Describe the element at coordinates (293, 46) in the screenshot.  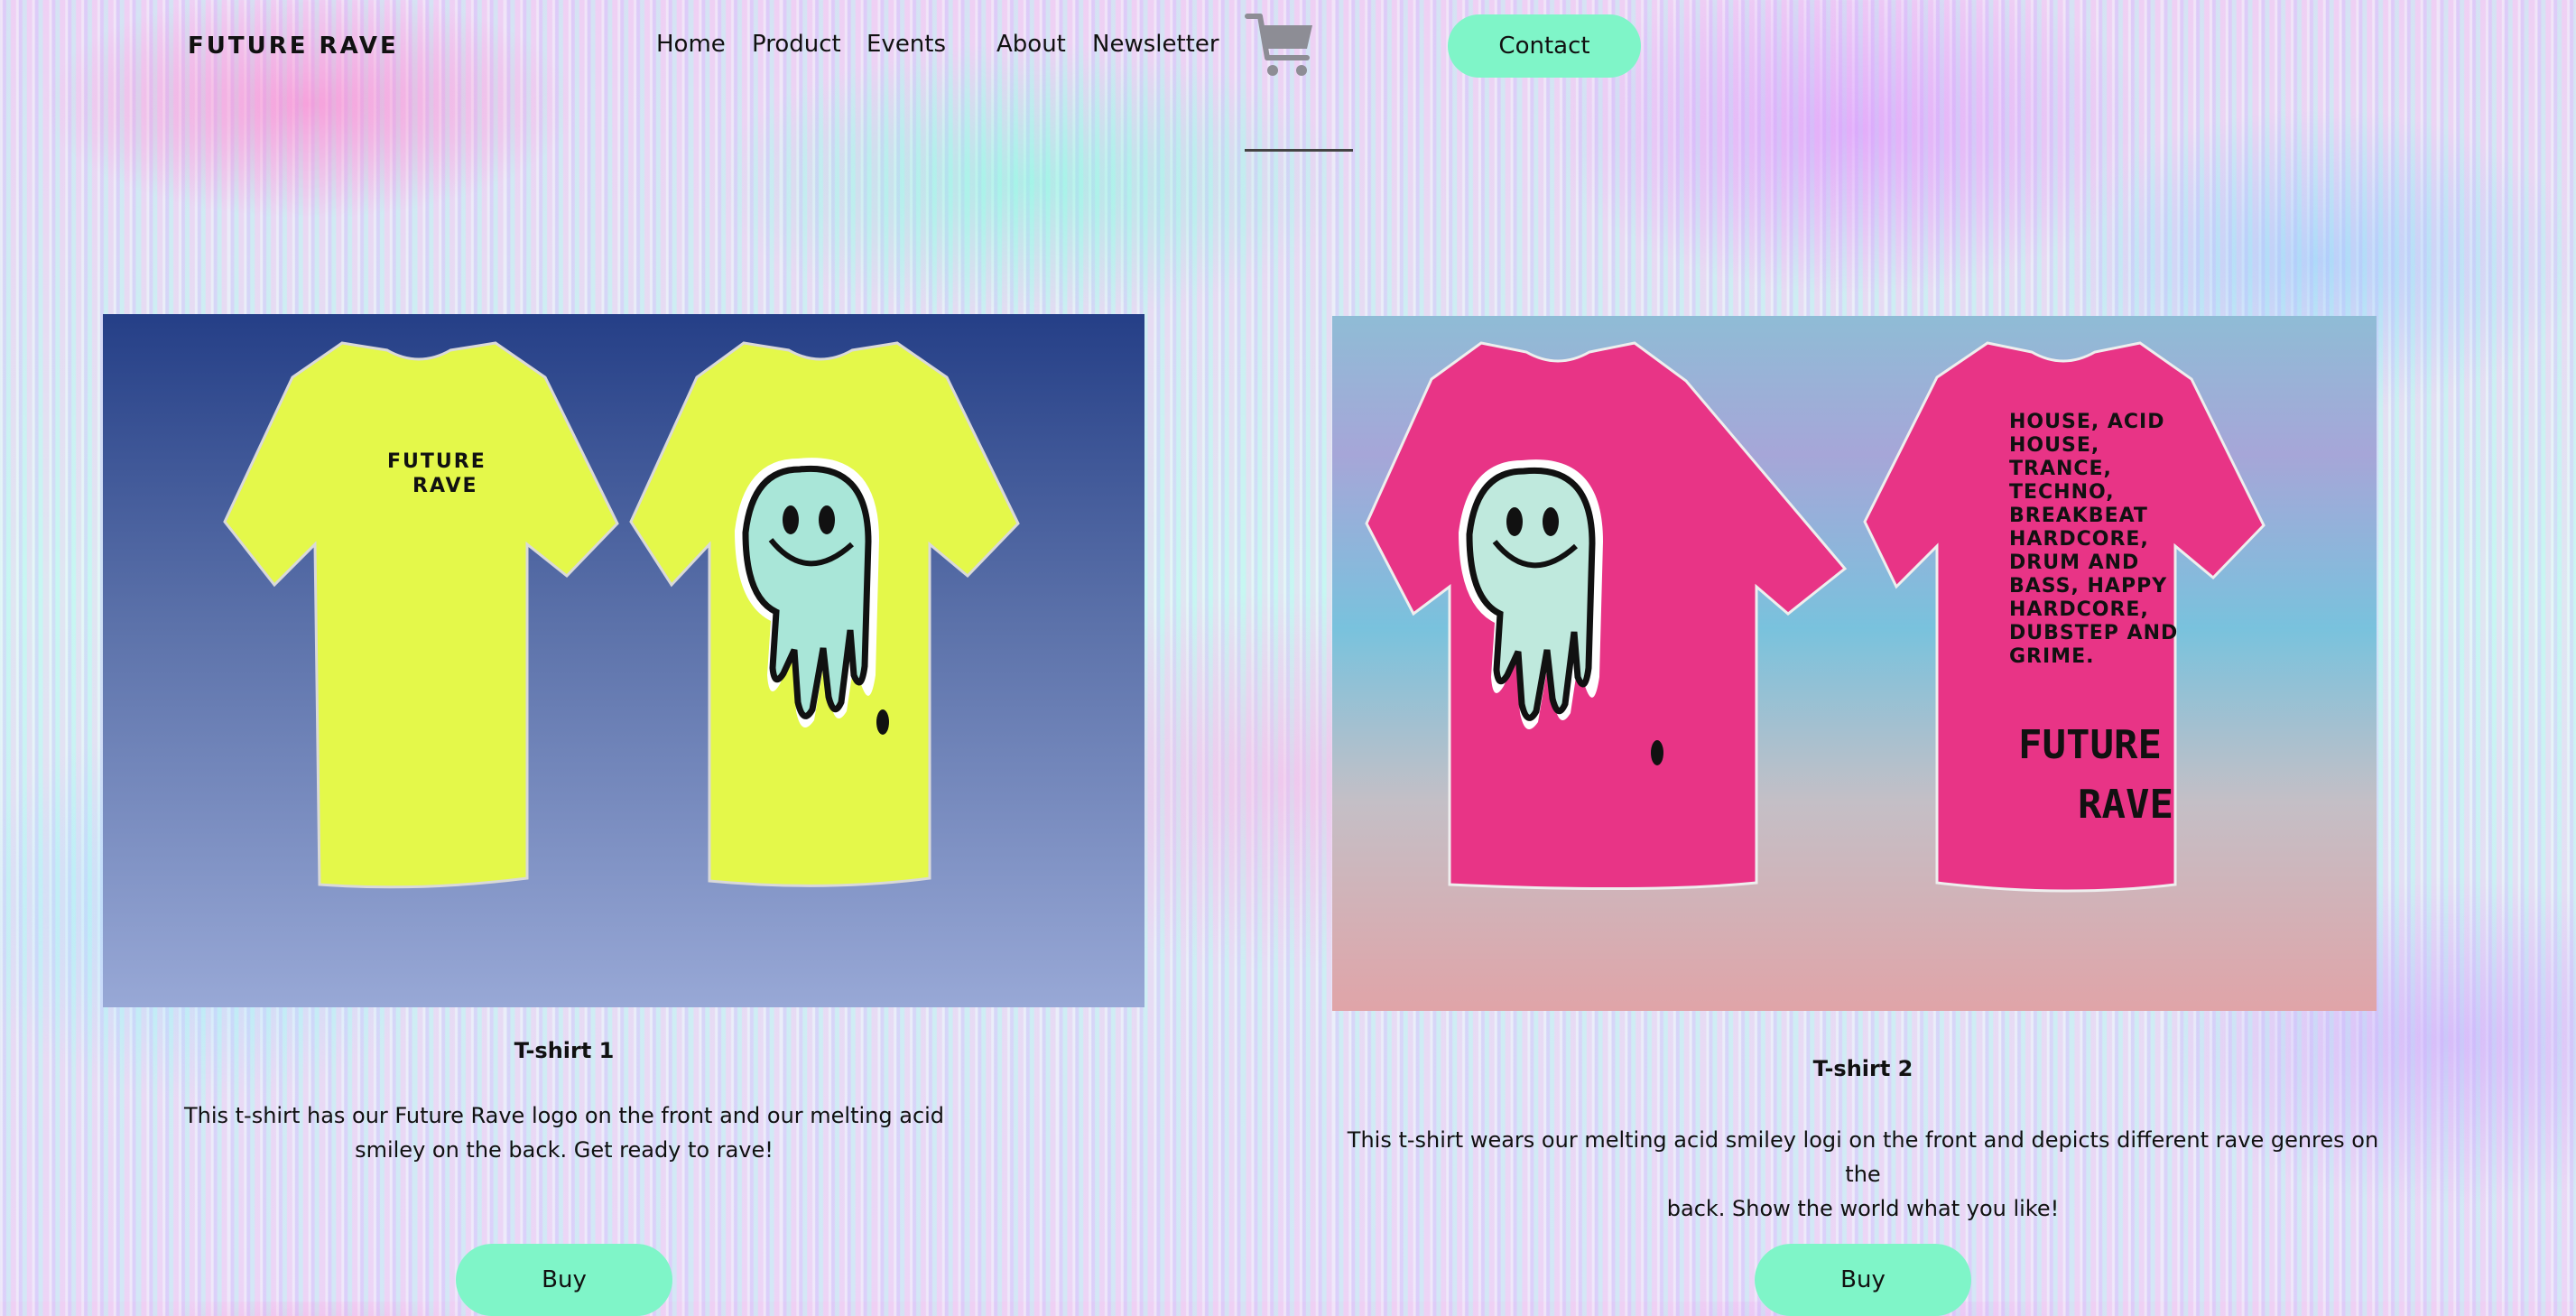
I see `brand-logo: FUTURE RAVE` at that location.